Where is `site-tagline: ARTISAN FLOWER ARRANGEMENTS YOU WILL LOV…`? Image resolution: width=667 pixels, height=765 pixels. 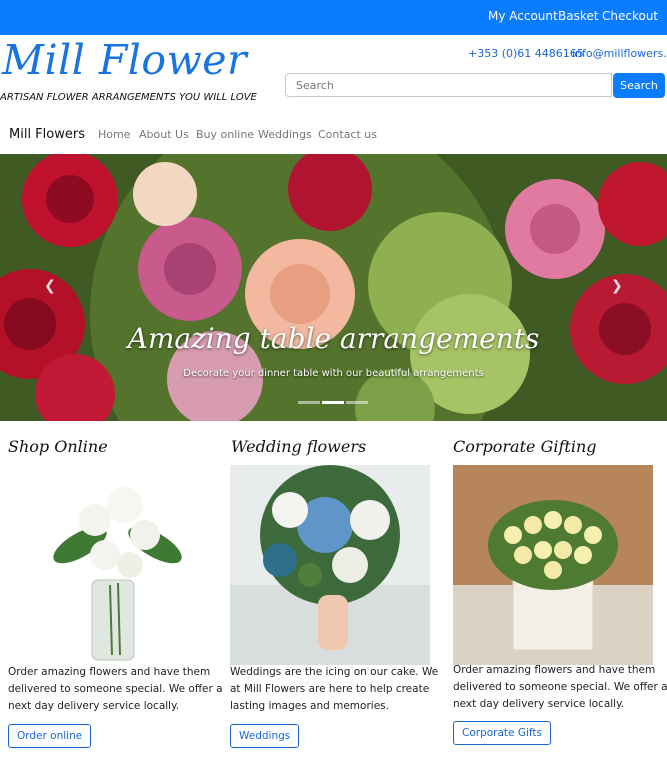 site-tagline: ARTISAN FLOWER ARRANGEMENTS YOU WILL LOV… is located at coordinates (128, 97).